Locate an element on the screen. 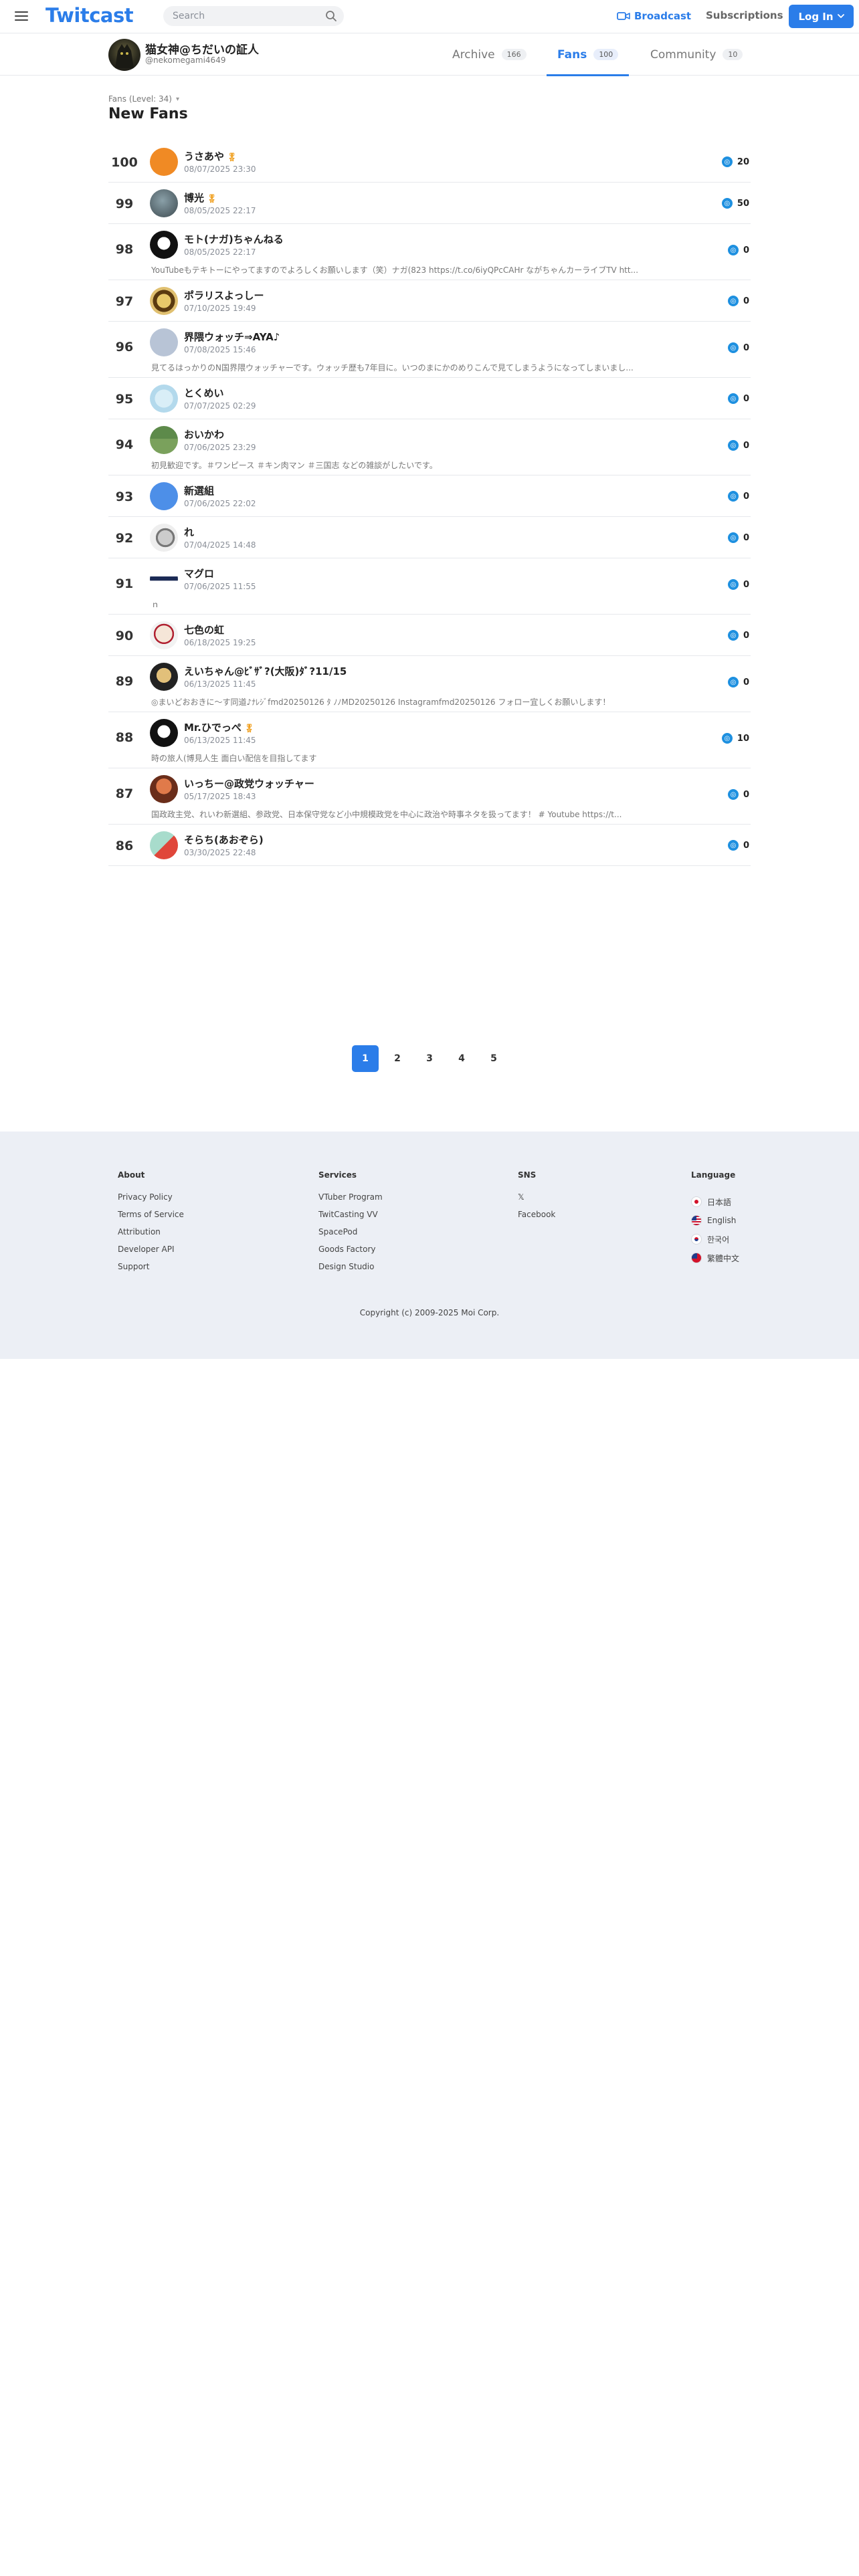  fan-name: れ is located at coordinates (189, 532).